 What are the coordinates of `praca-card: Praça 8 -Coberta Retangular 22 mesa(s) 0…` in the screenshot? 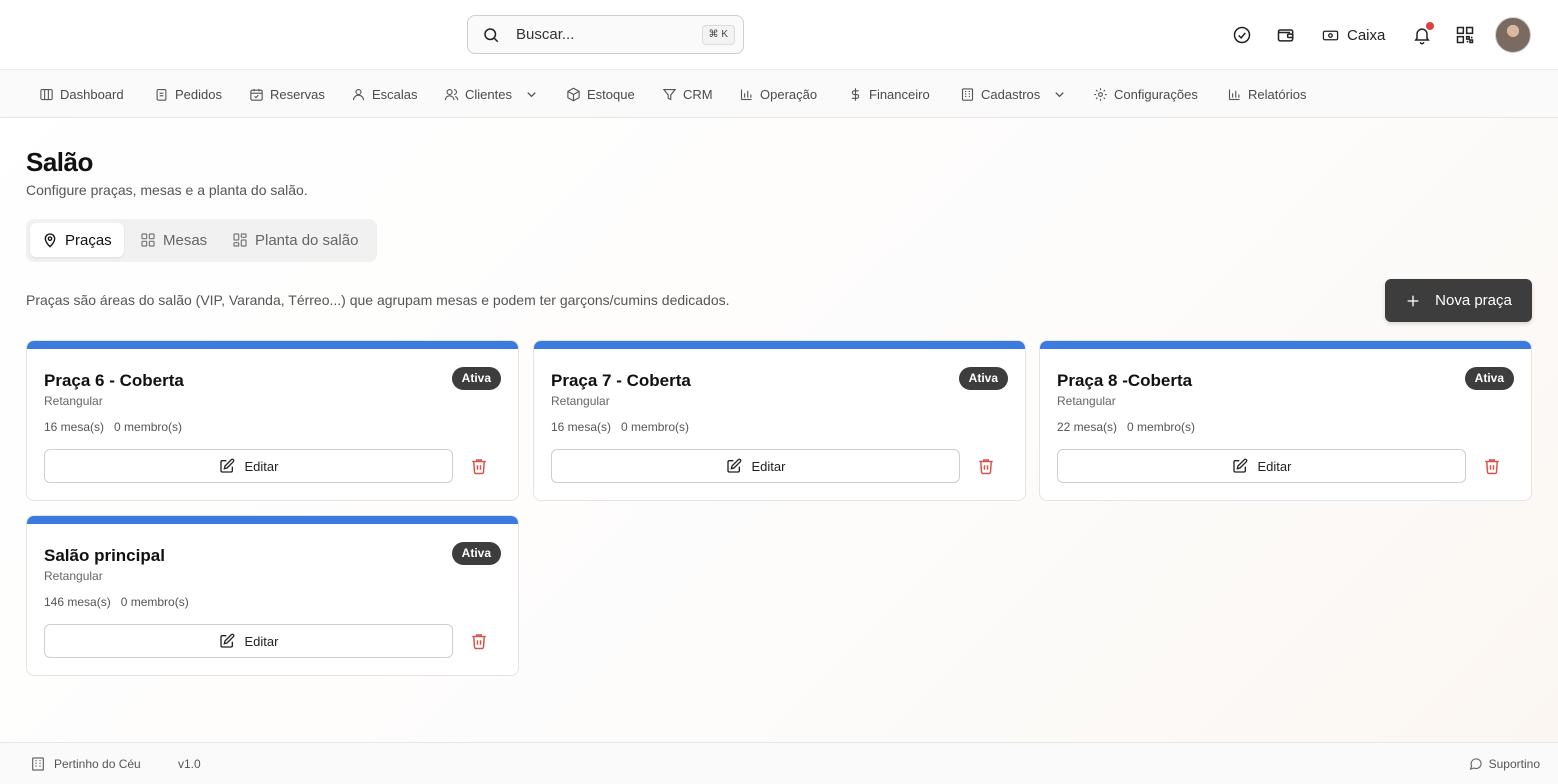 It's located at (1285, 420).